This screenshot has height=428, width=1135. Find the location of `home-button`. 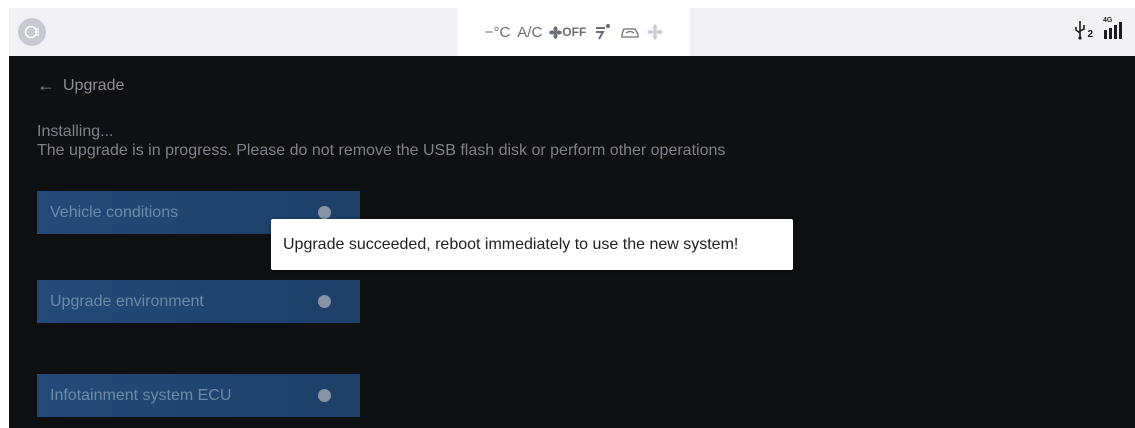

home-button is located at coordinates (32, 32).